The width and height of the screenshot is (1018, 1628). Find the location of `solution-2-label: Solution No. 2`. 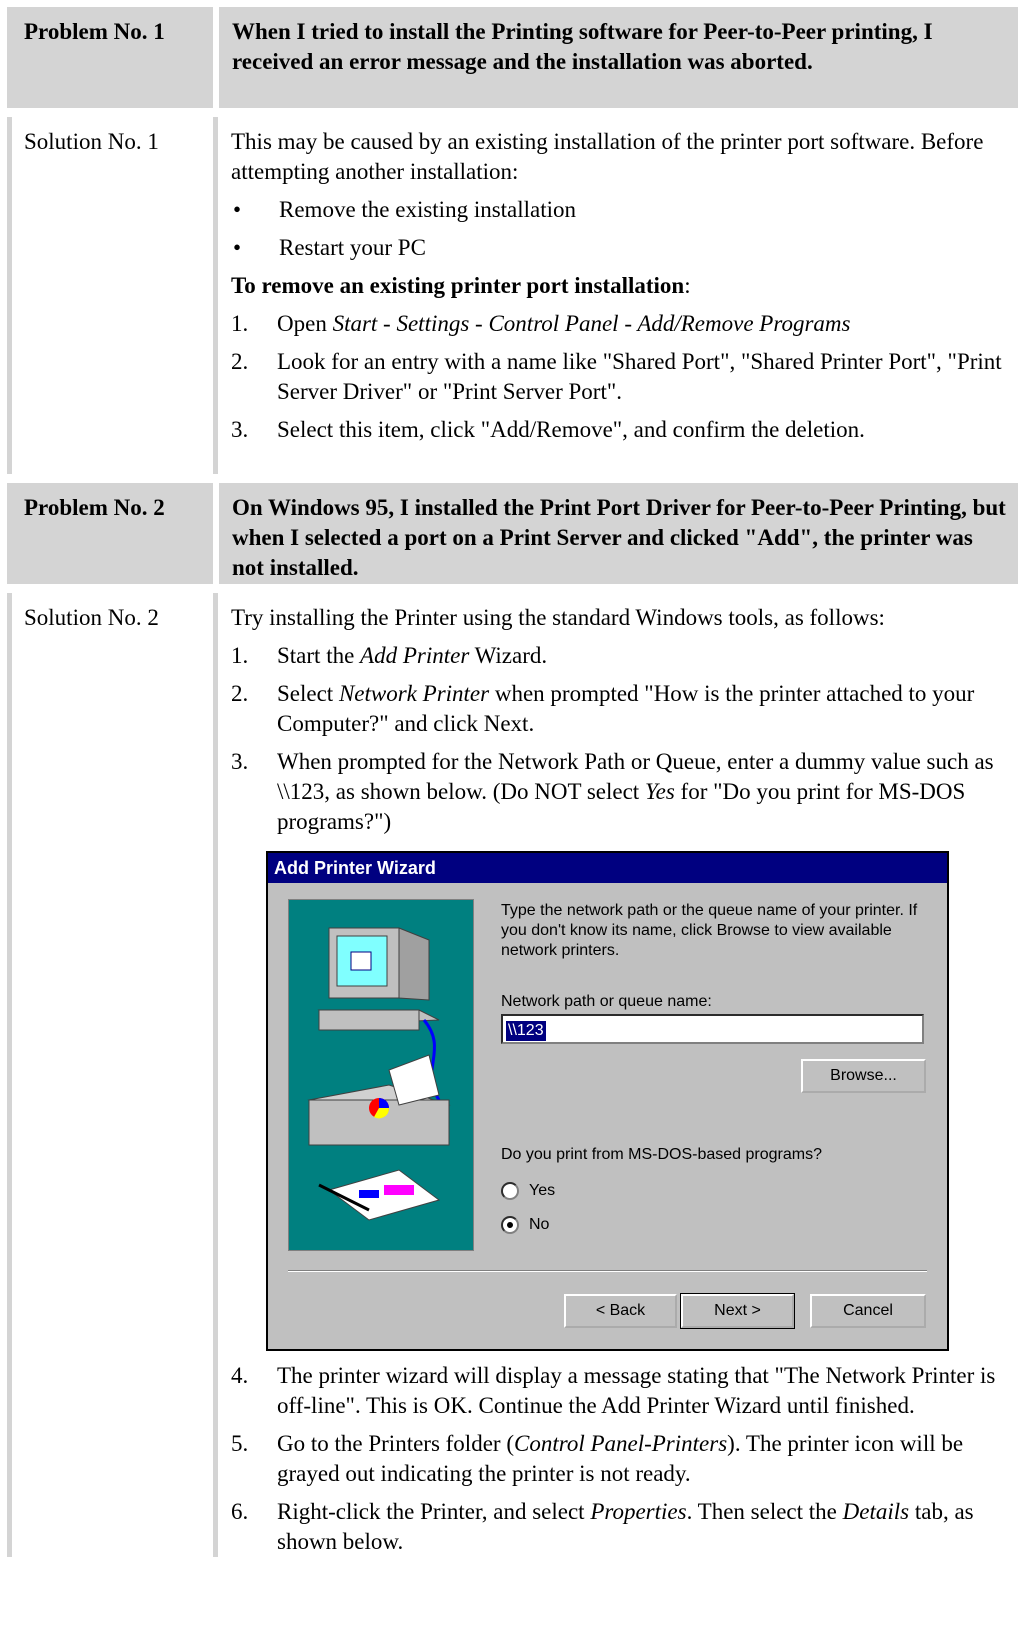

solution-2-label: Solution No. 2 is located at coordinates (91, 617).